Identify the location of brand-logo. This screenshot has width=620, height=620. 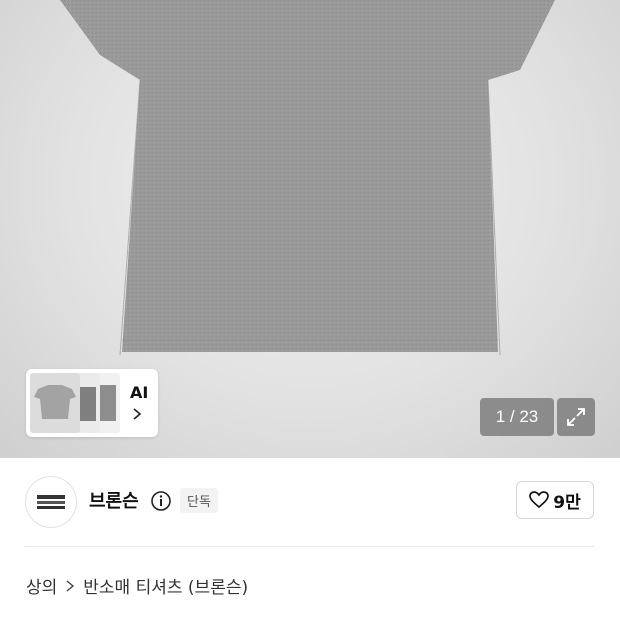
(51, 502).